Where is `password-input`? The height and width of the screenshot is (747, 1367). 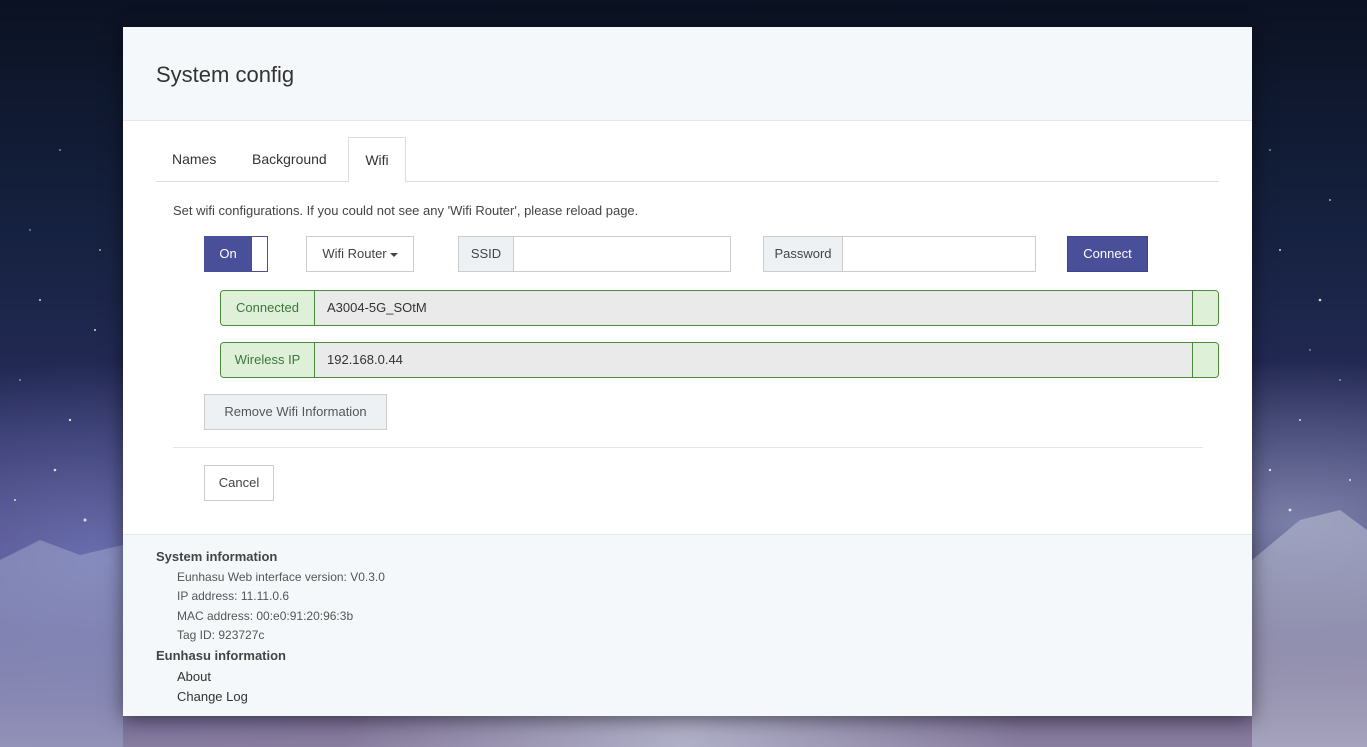 password-input is located at coordinates (939, 254).